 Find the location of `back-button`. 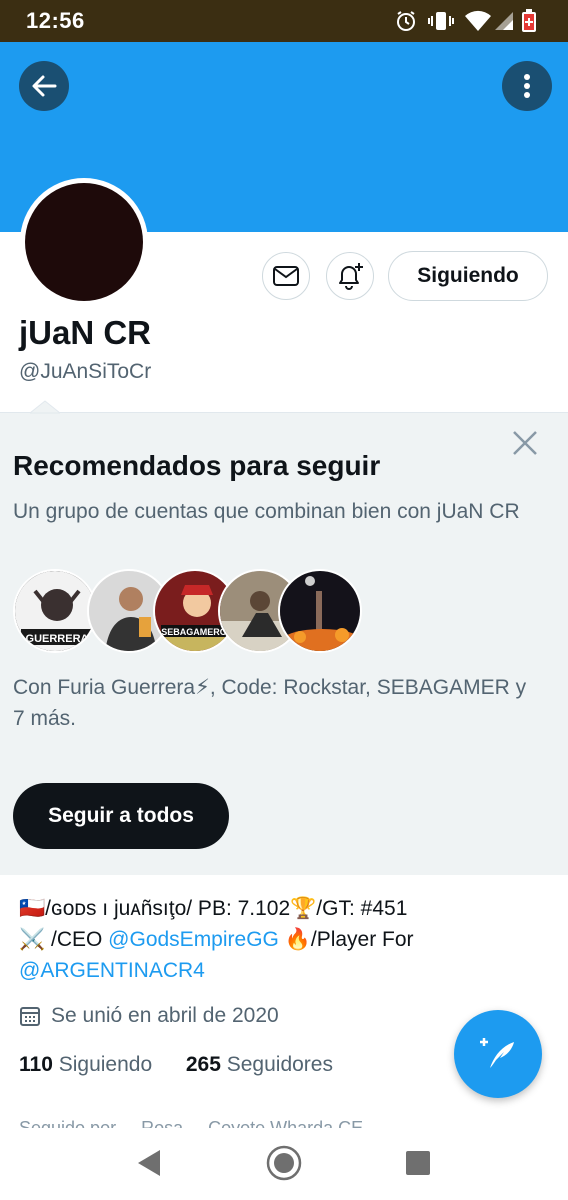

back-button is located at coordinates (44, 86).